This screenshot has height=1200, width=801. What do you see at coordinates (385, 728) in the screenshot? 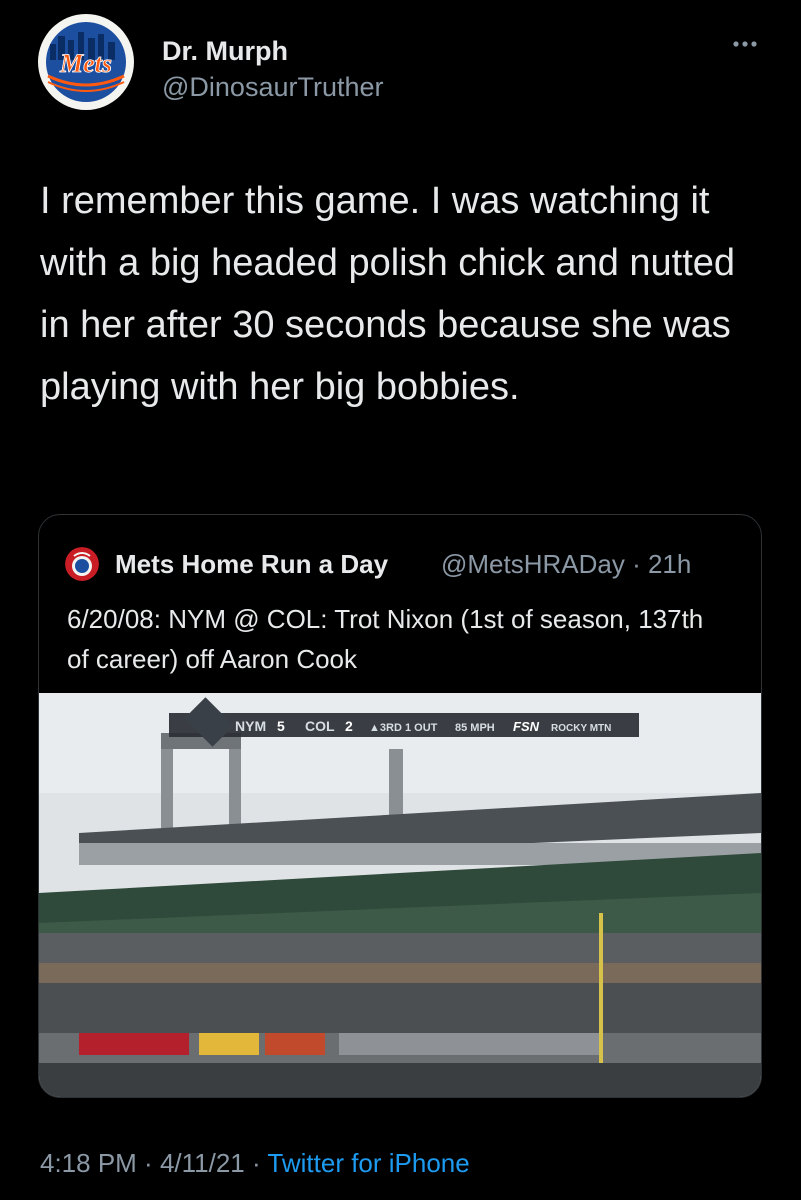
I see `scorebug-inning: ▲3RD` at bounding box center [385, 728].